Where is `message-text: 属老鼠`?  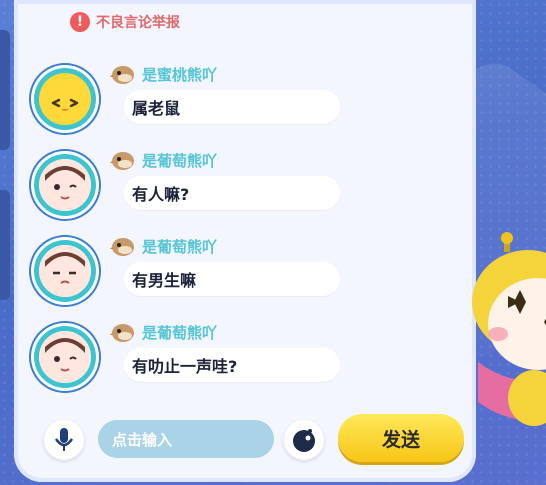
message-text: 属老鼠 is located at coordinates (156, 108).